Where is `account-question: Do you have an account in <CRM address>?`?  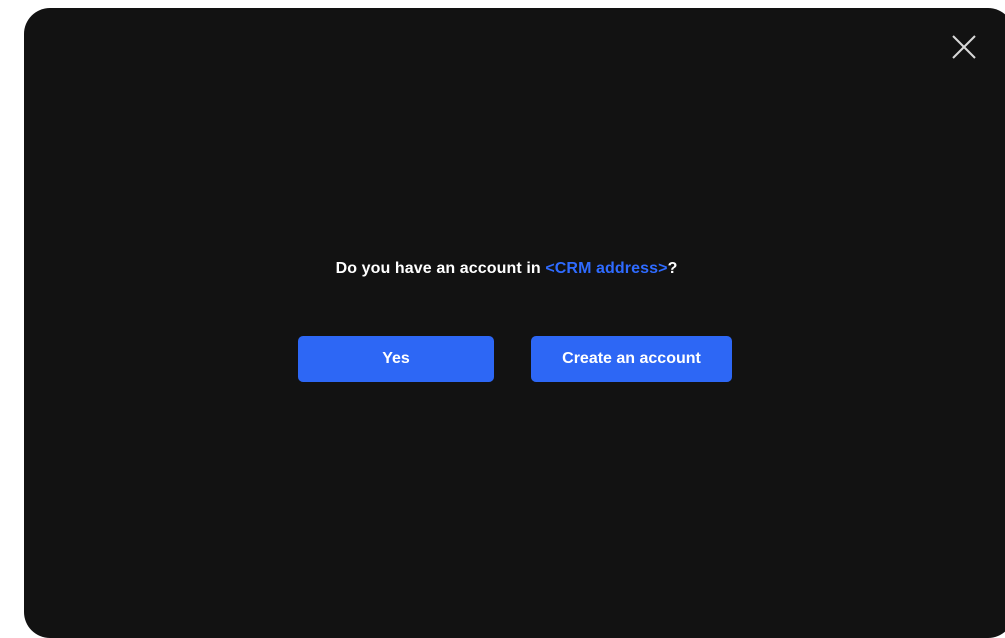
account-question: Do you have an account in <CRM address>? is located at coordinates (506, 269).